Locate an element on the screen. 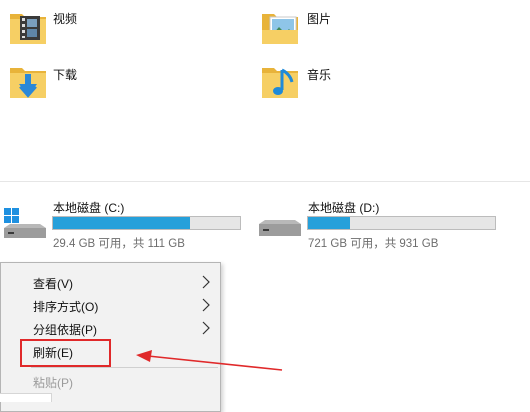  drive-d-usage-bar is located at coordinates (401, 223).